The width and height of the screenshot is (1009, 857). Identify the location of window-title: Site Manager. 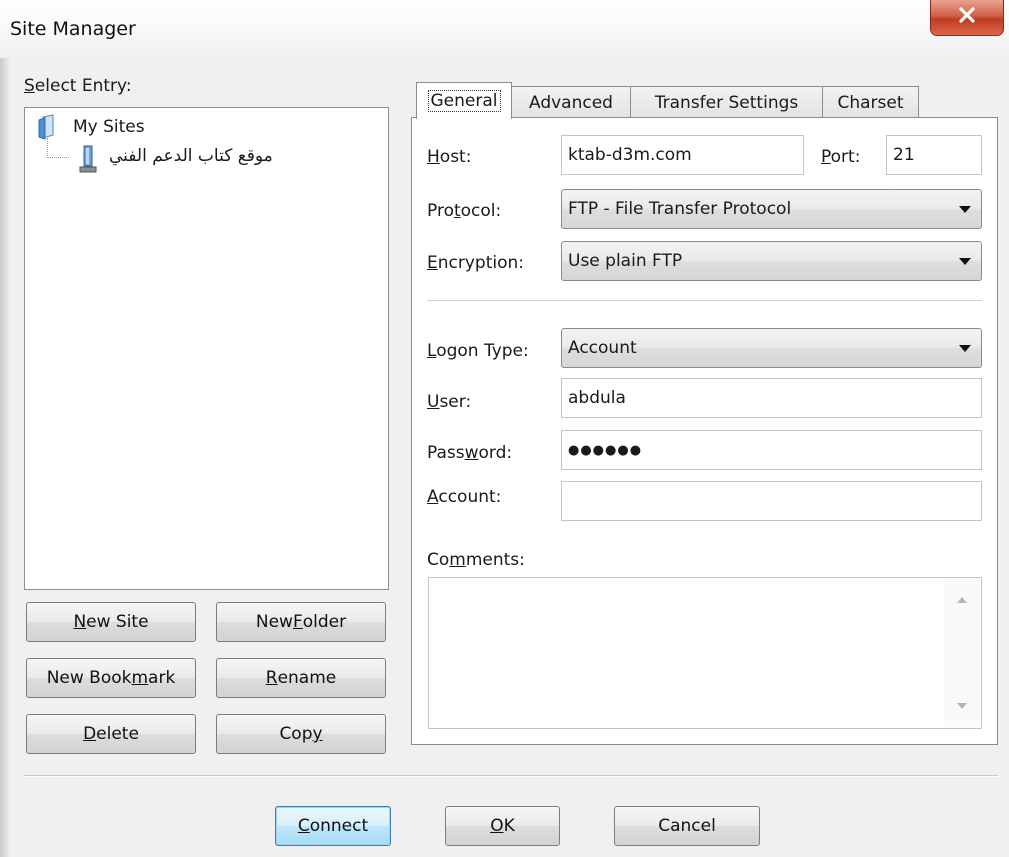
(73, 29).